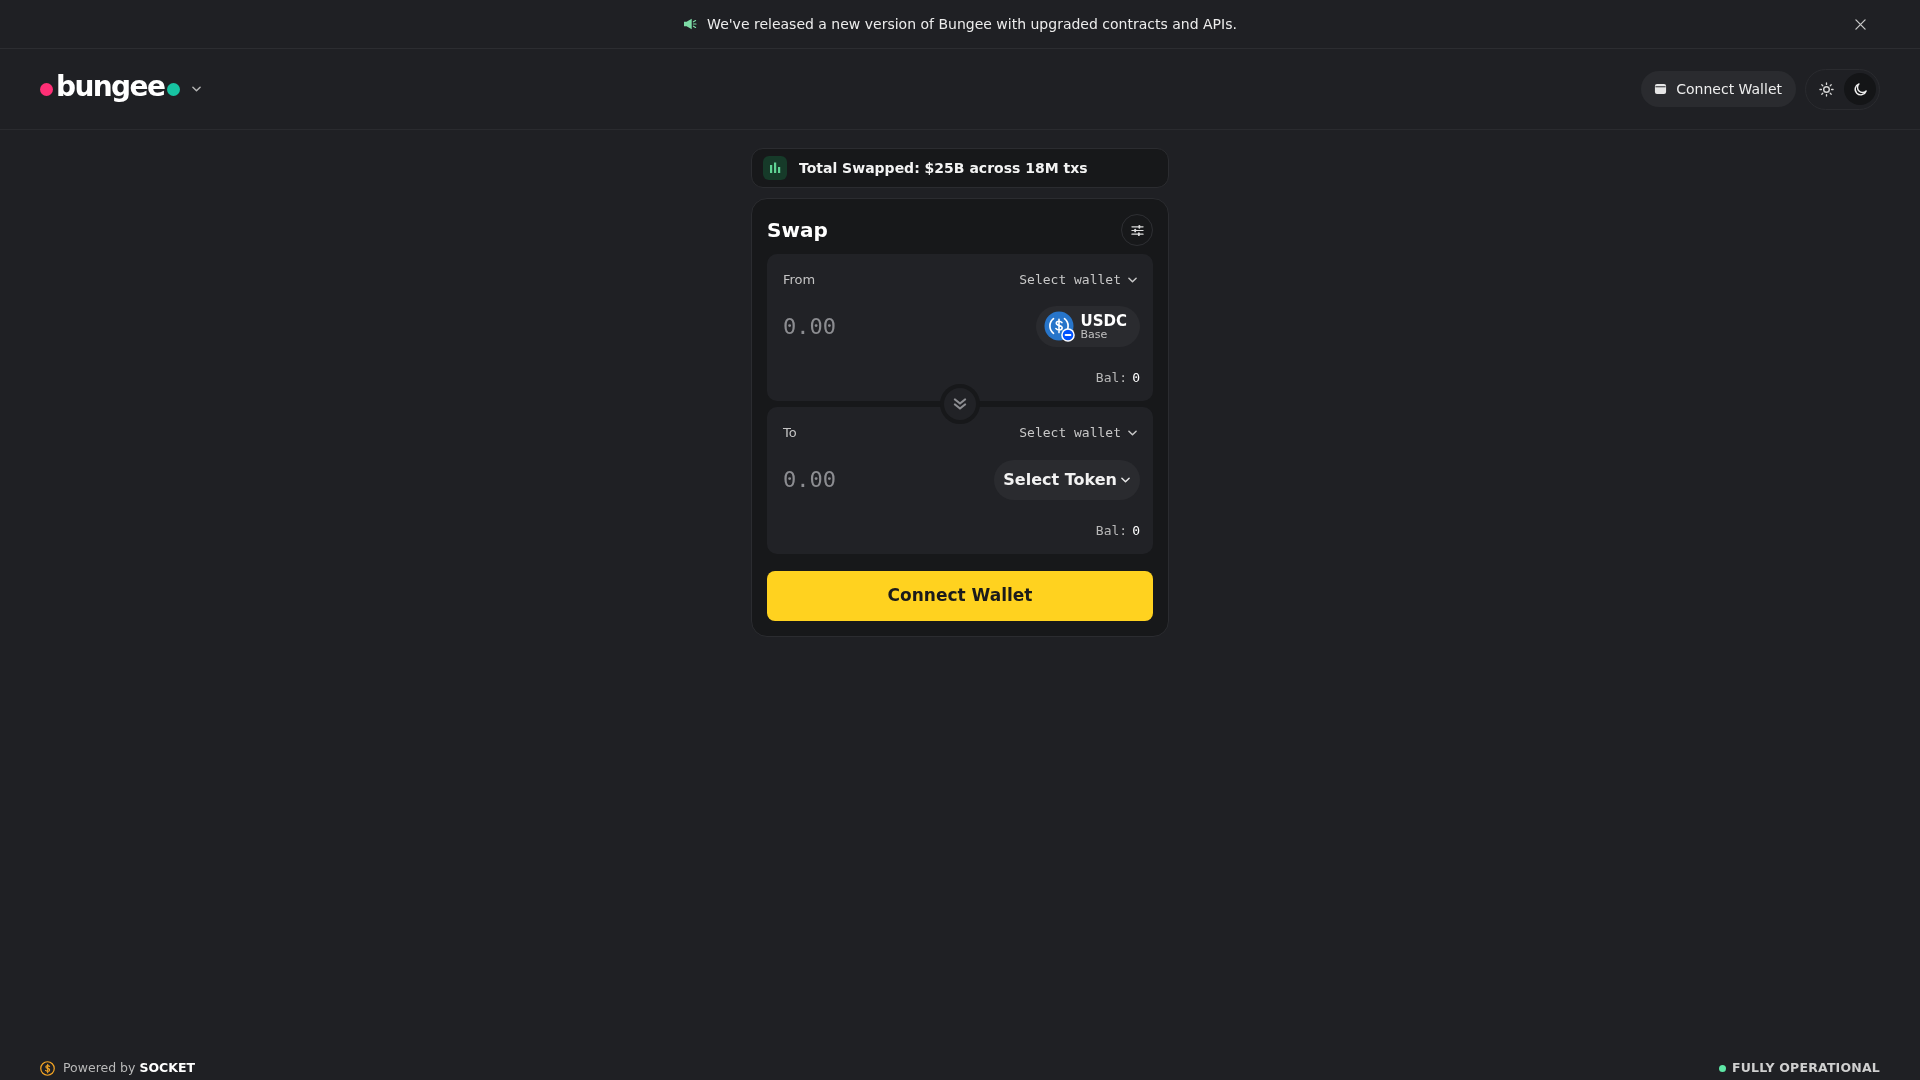 The height and width of the screenshot is (1080, 1920). What do you see at coordinates (1103, 320) in the screenshot?
I see `token-symbol: USDC` at bounding box center [1103, 320].